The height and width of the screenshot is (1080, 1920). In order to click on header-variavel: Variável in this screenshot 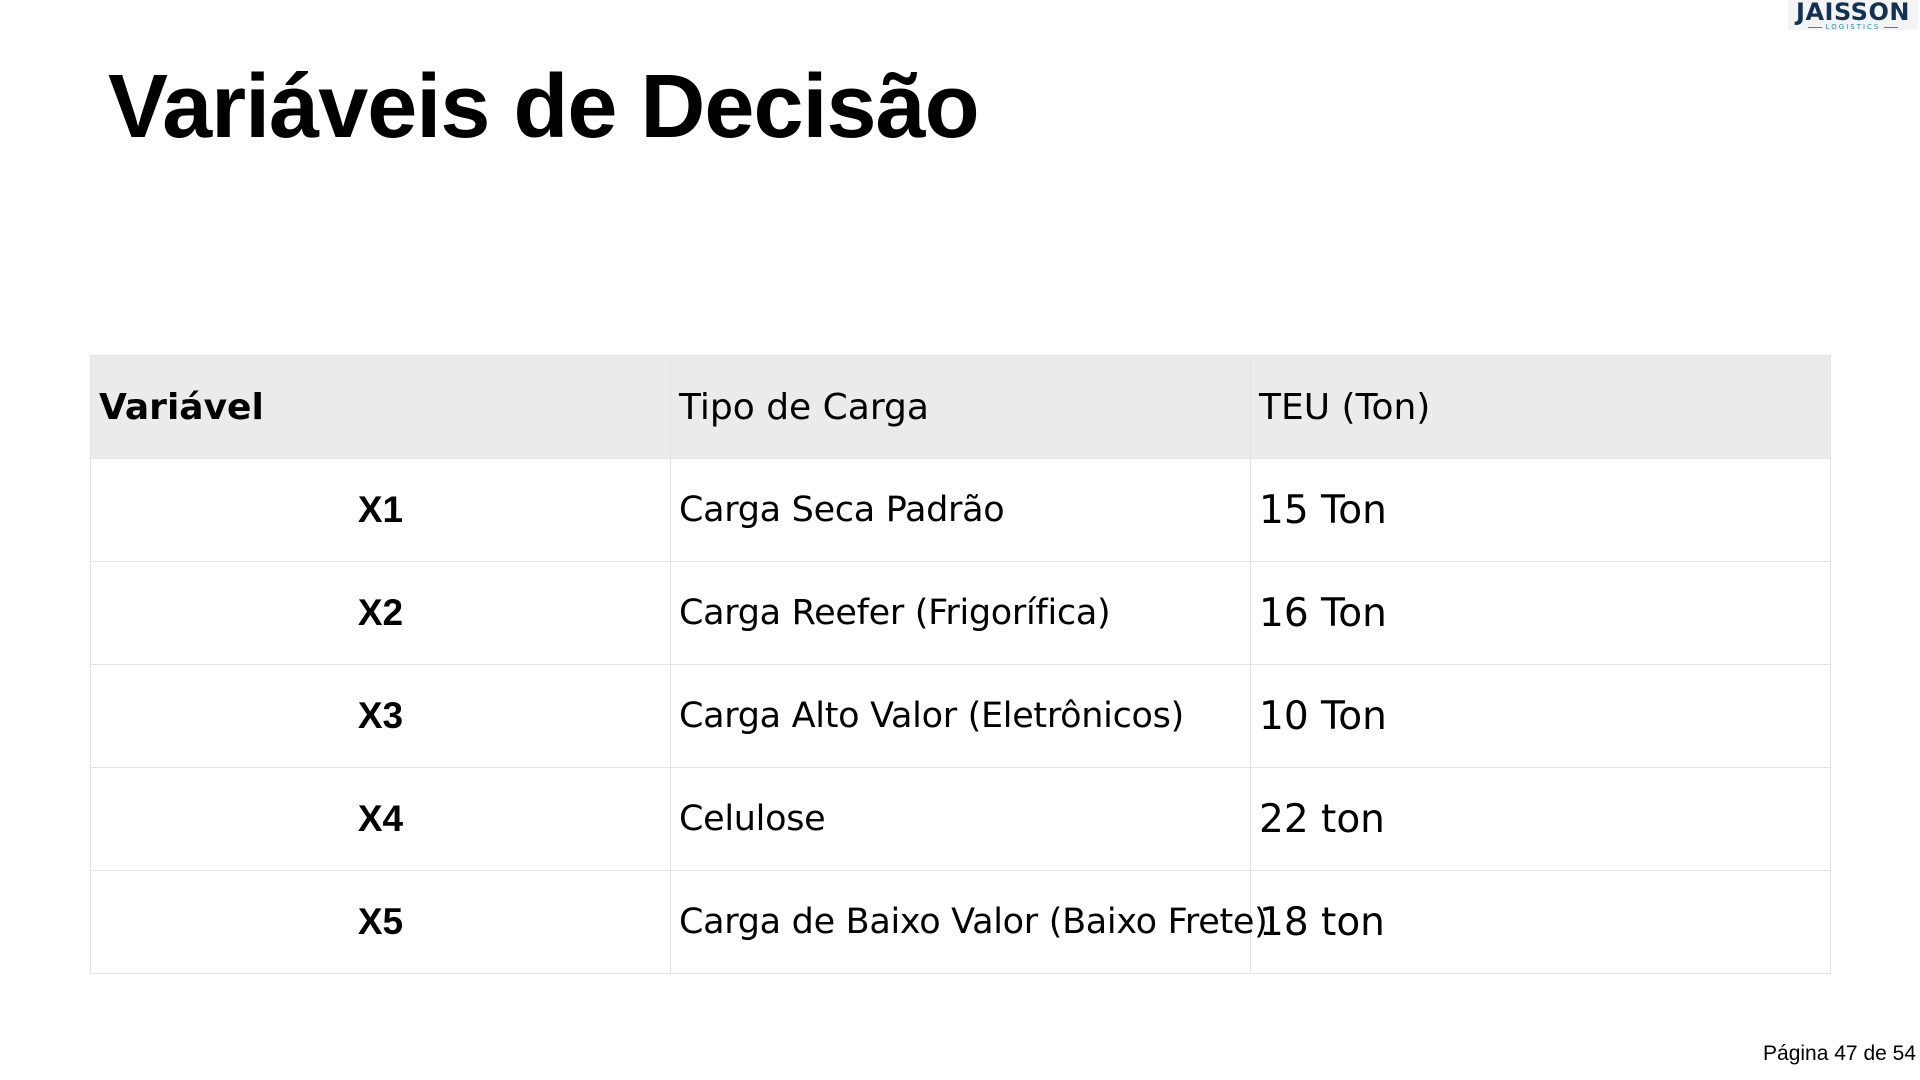, I will do `click(380, 407)`.